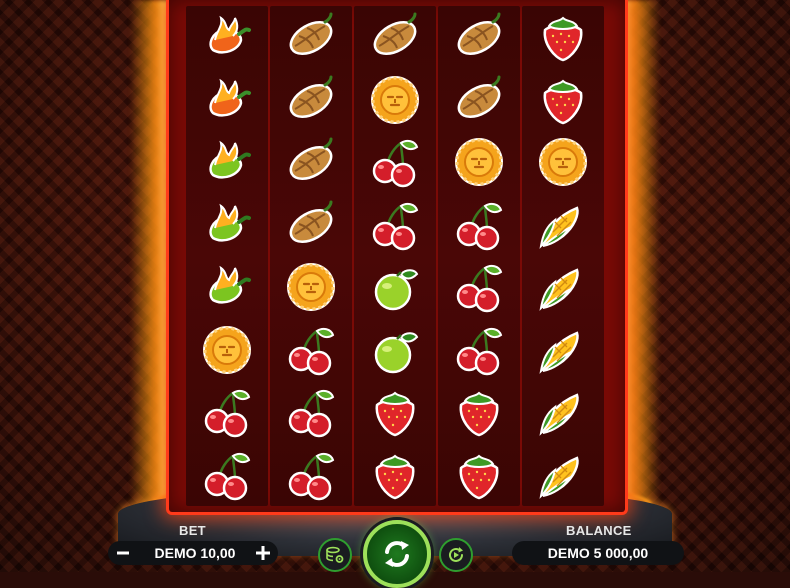 The image size is (790, 588). I want to click on minus-icon, so click(123, 553).